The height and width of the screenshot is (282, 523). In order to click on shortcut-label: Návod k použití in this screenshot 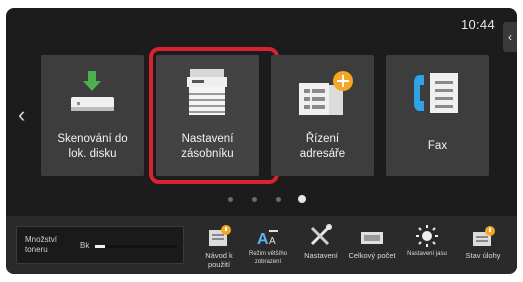, I will do `click(219, 260)`.